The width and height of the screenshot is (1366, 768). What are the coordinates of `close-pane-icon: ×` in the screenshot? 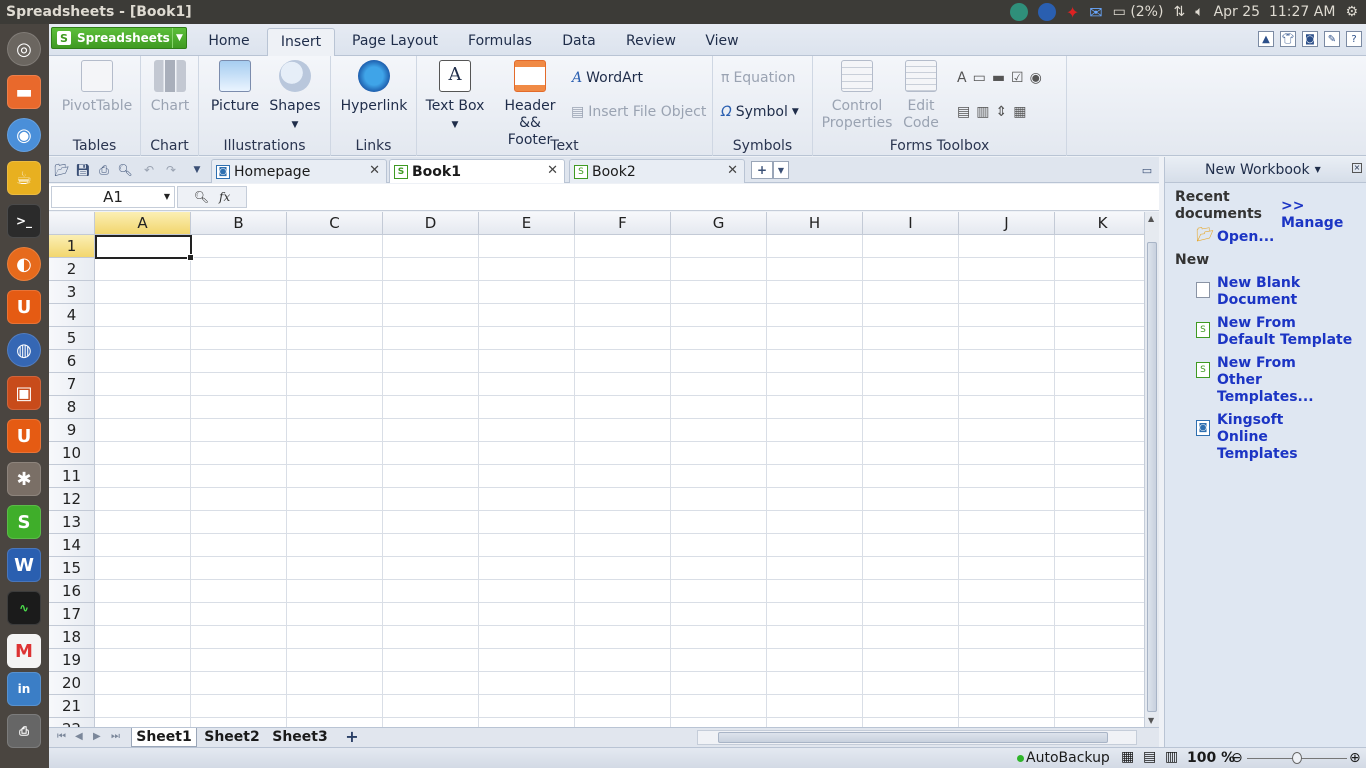 It's located at (1357, 168).